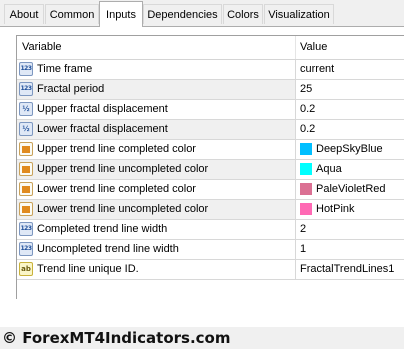 The image size is (404, 349). What do you see at coordinates (313, 47) in the screenshot?
I see `value-column-header: Value` at bounding box center [313, 47].